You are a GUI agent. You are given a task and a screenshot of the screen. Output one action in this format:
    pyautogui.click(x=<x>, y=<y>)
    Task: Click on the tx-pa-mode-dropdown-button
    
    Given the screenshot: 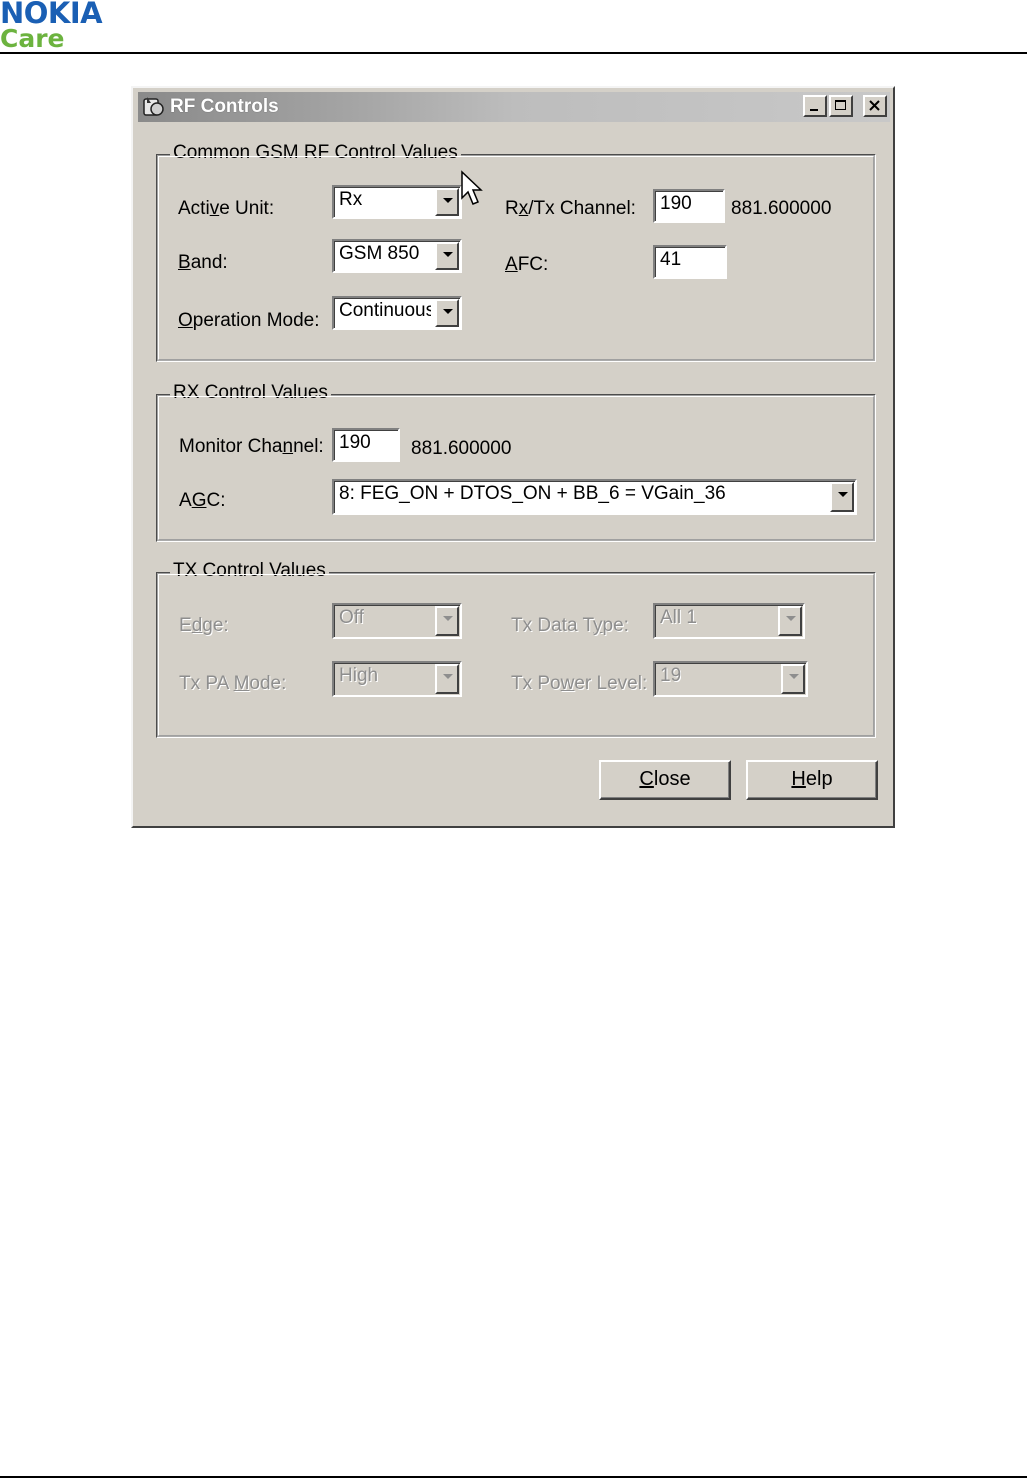 What is the action you would take?
    pyautogui.click(x=447, y=679)
    